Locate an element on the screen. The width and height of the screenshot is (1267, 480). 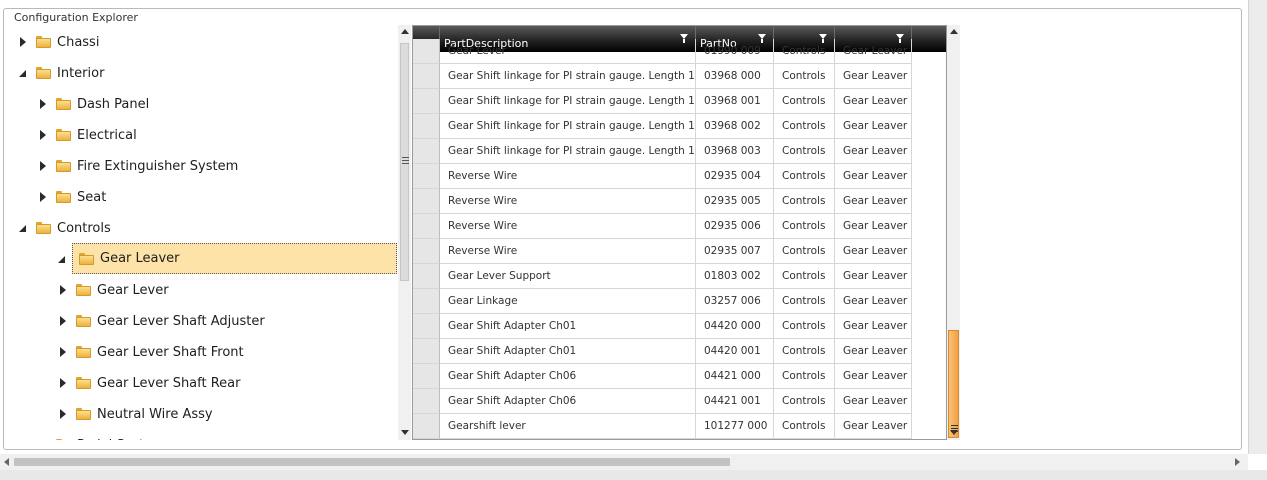
table-cell: Gear Shift Adapter Ch06 is located at coordinates (568, 376).